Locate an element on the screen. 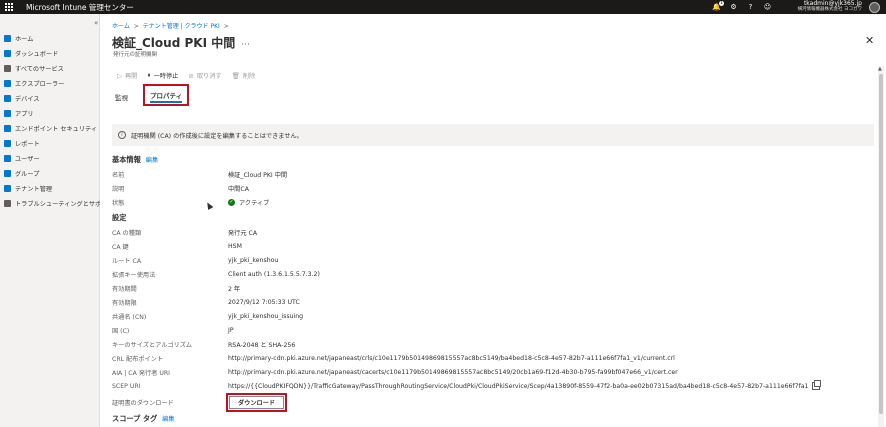 This screenshot has width=886, height=427. sidebar-item-label: すべてのサービス is located at coordinates (39, 69).